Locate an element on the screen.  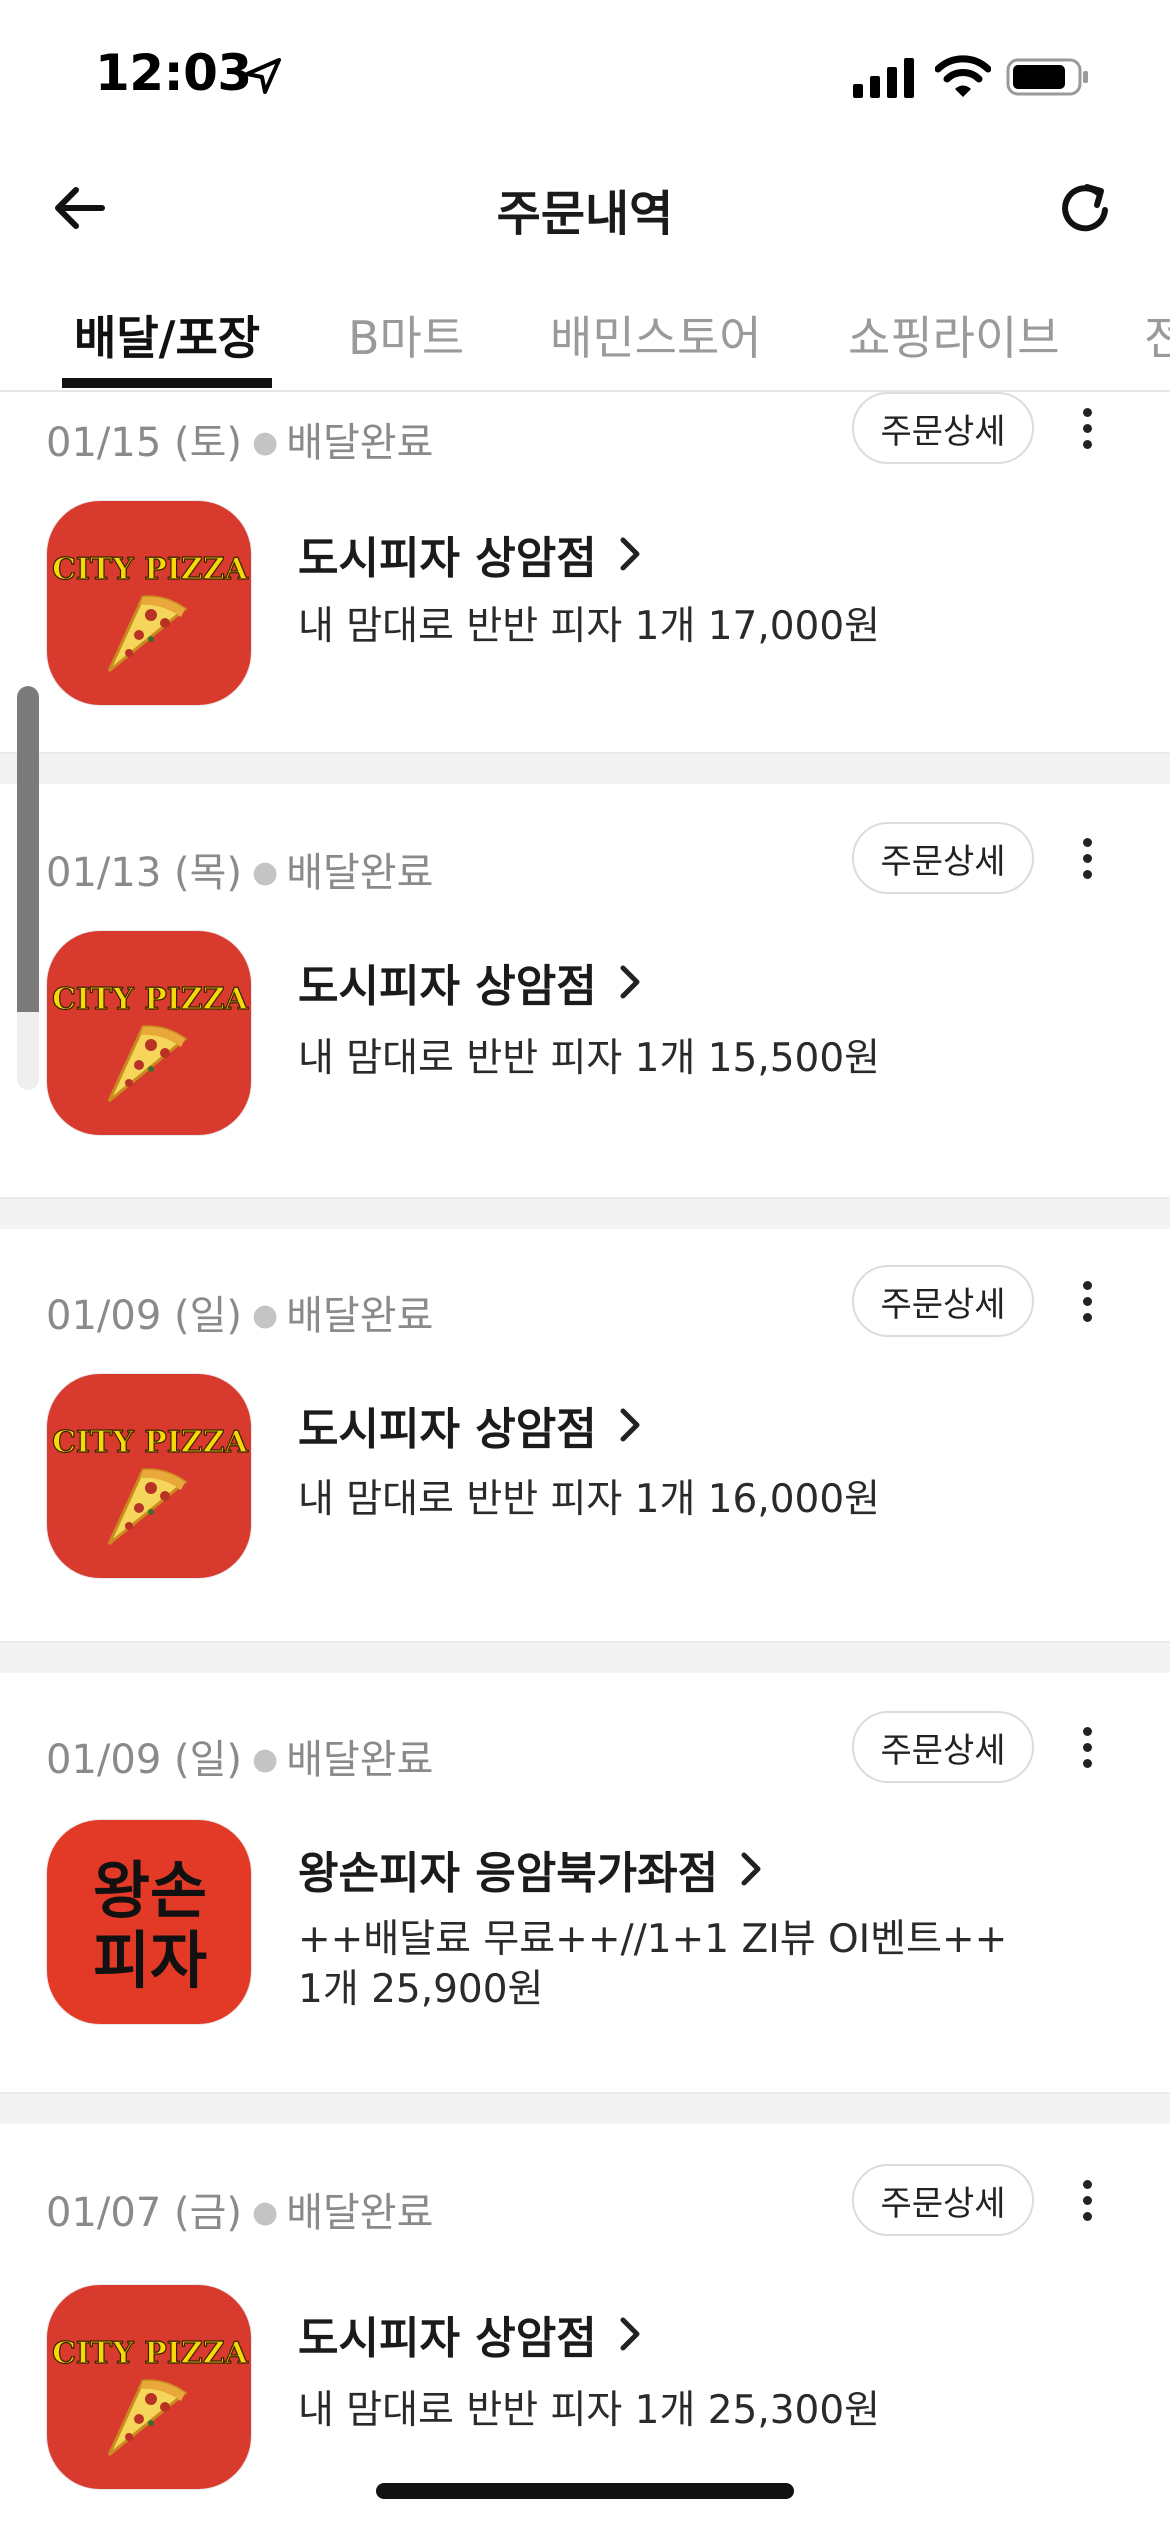
order-date-status: 01/13 (목) ● 배달완료 is located at coordinates (240, 873).